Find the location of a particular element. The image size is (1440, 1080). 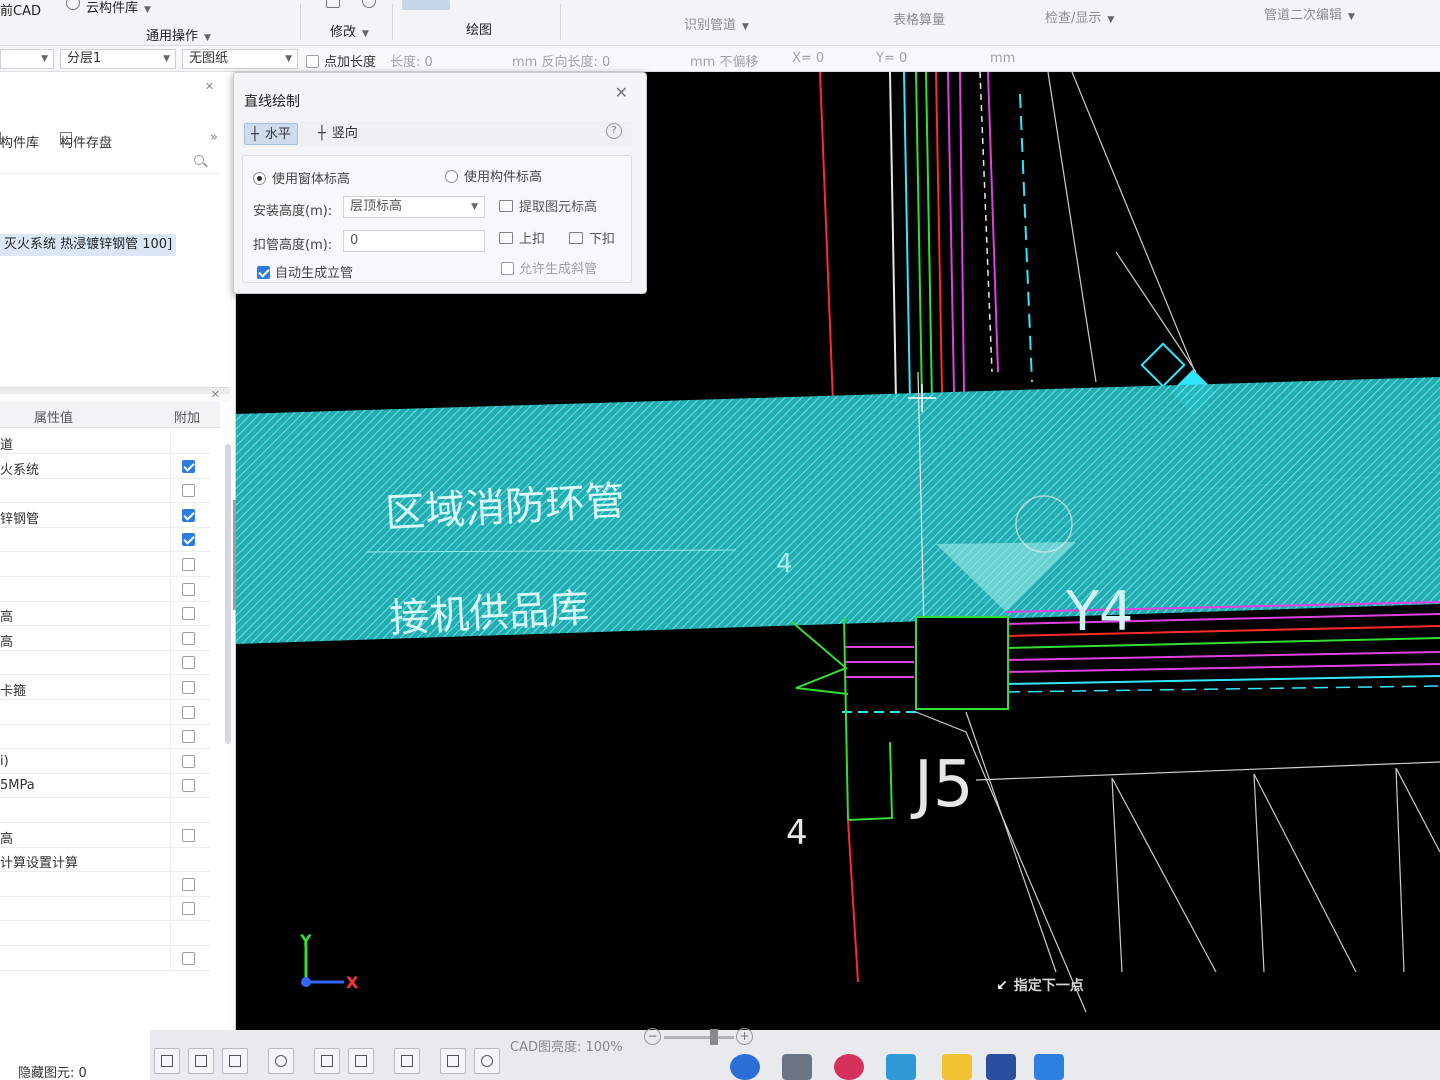

reverse-length-field: mm 反向长度: 0 is located at coordinates (561, 60).